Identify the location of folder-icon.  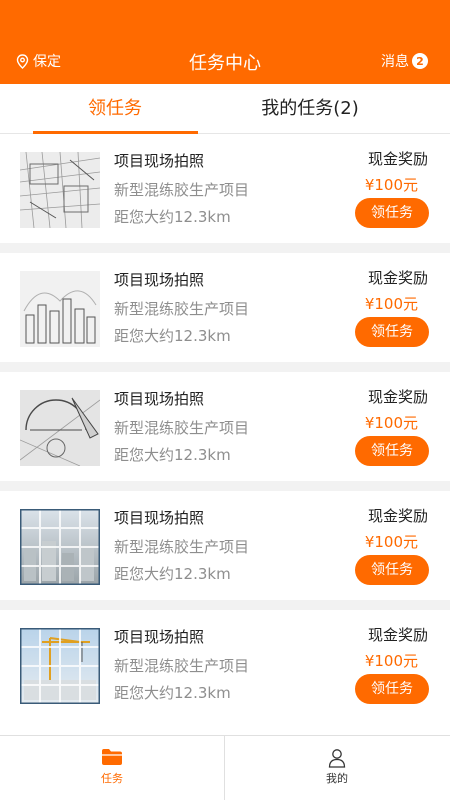
(112, 757).